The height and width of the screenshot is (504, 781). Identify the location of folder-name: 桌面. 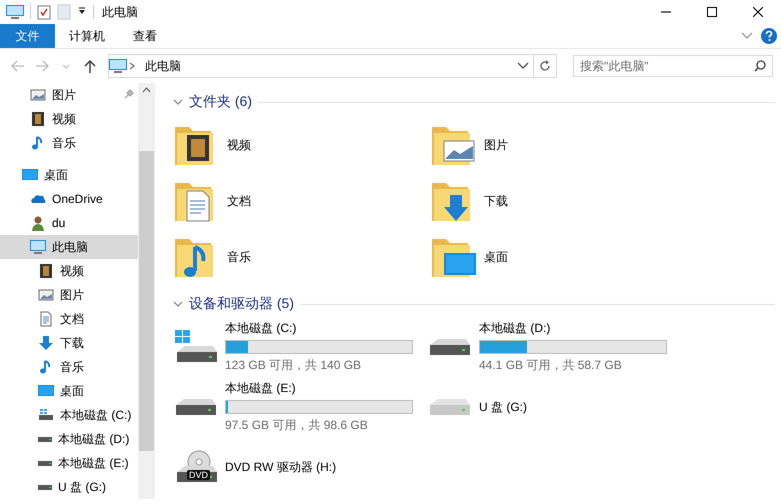
(496, 257).